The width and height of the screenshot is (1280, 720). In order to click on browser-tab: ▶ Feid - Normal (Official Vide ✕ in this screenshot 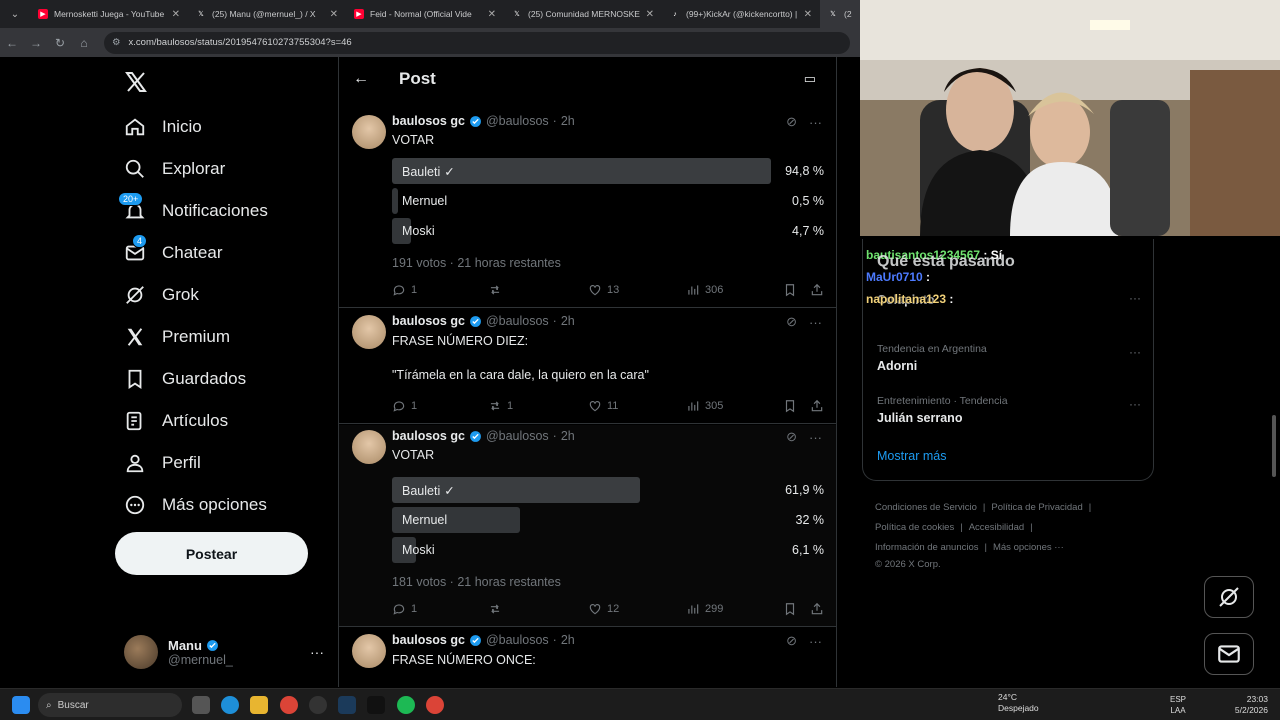, I will do `click(425, 14)`.